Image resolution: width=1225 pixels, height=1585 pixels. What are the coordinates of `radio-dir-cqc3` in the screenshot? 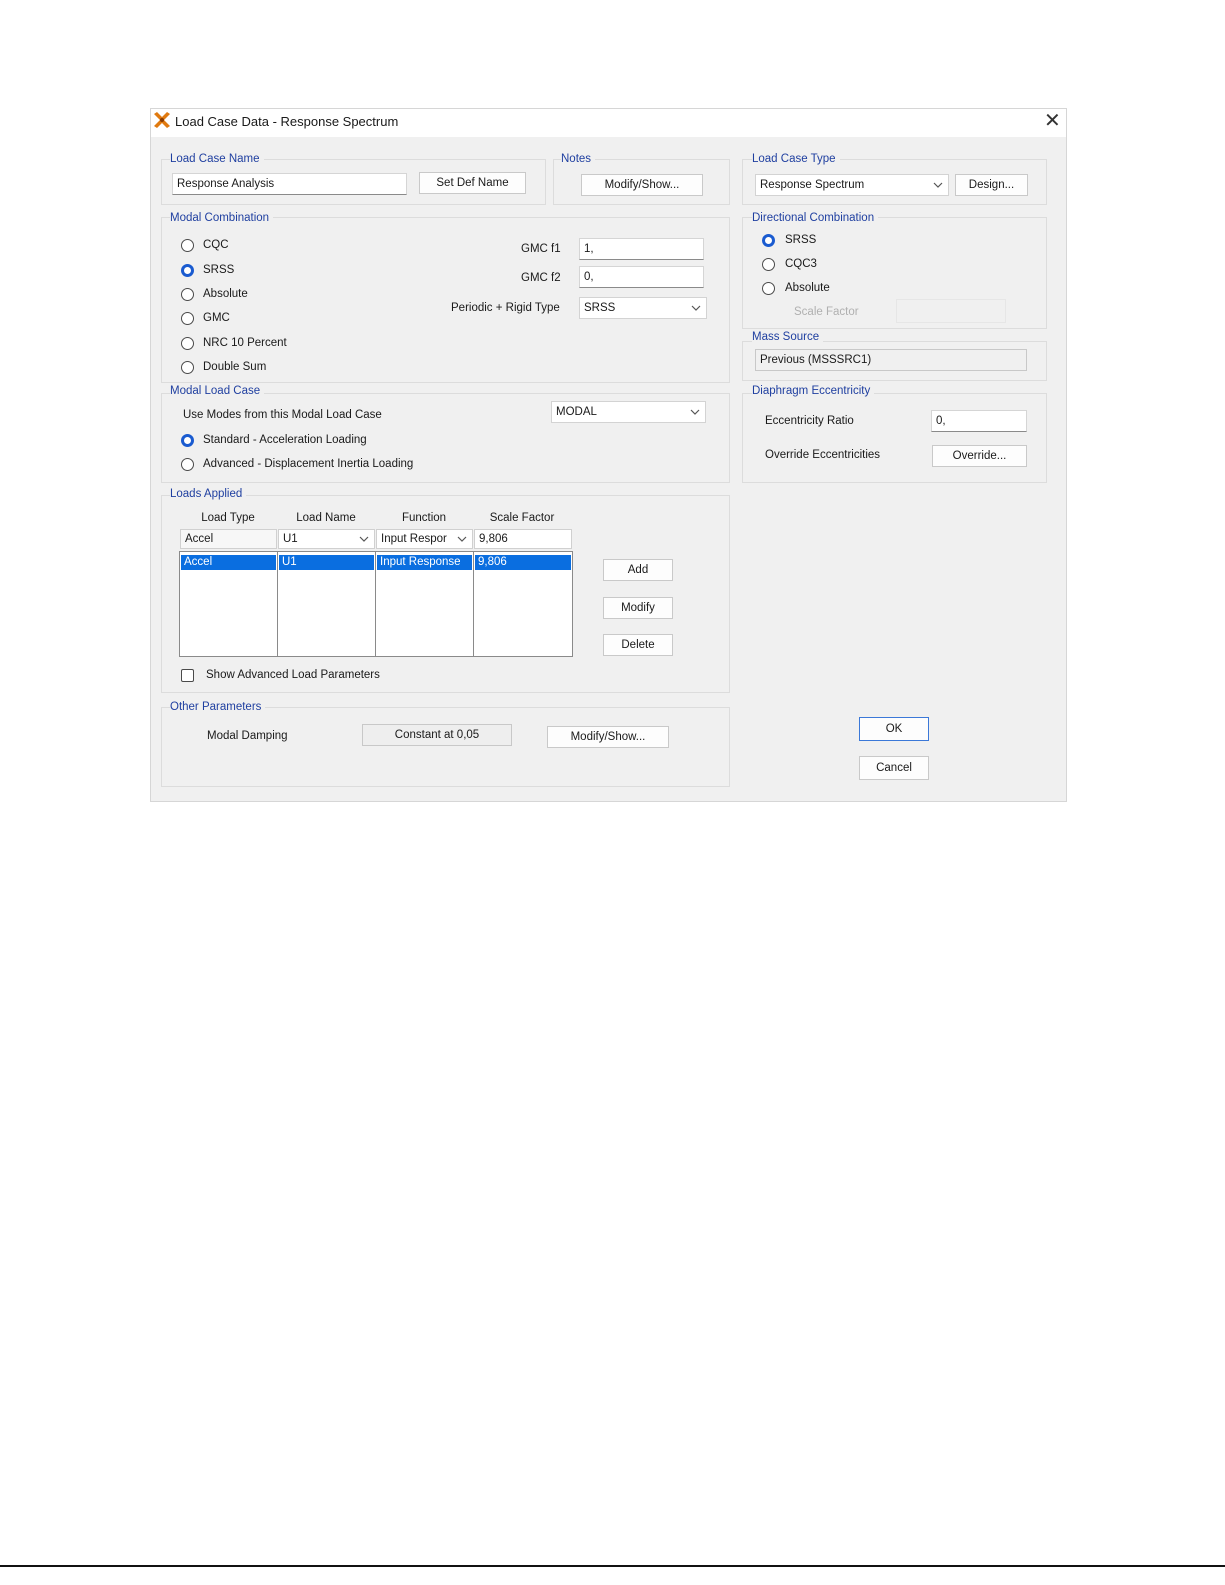 It's located at (768, 264).